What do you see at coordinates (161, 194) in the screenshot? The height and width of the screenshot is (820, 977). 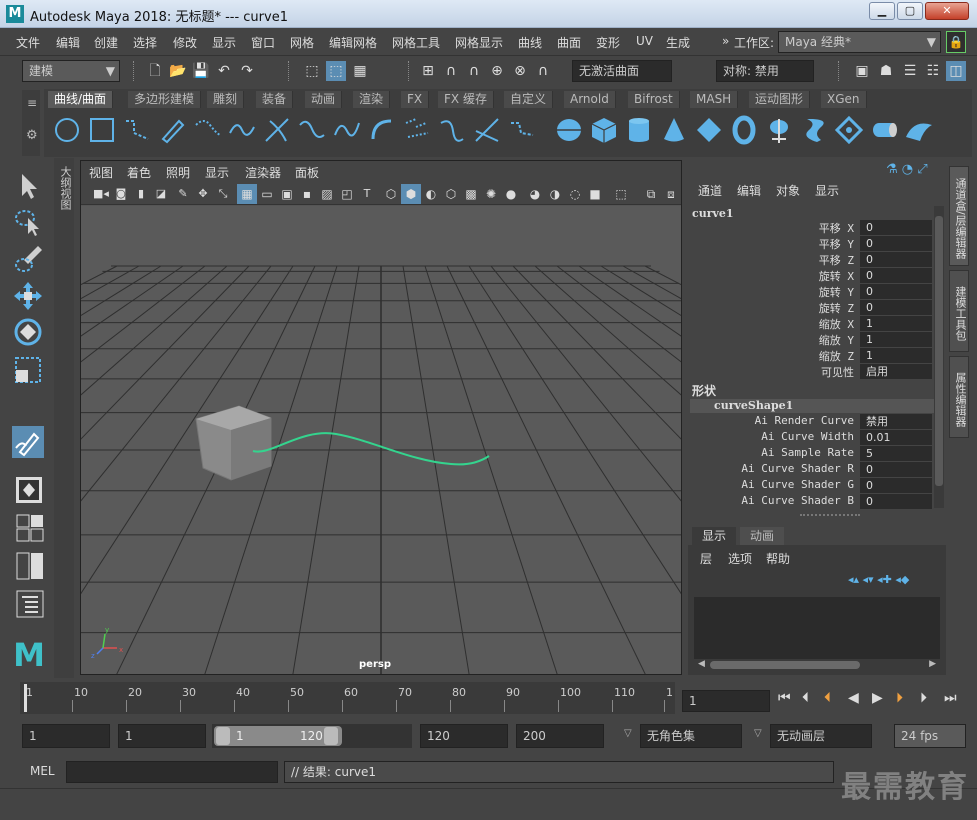 I see `image-plane-icon: ◪` at bounding box center [161, 194].